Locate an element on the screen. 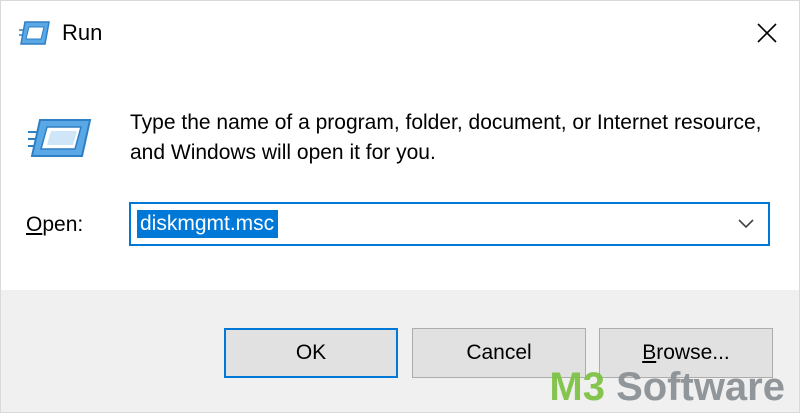  close-icon is located at coordinates (767, 33).